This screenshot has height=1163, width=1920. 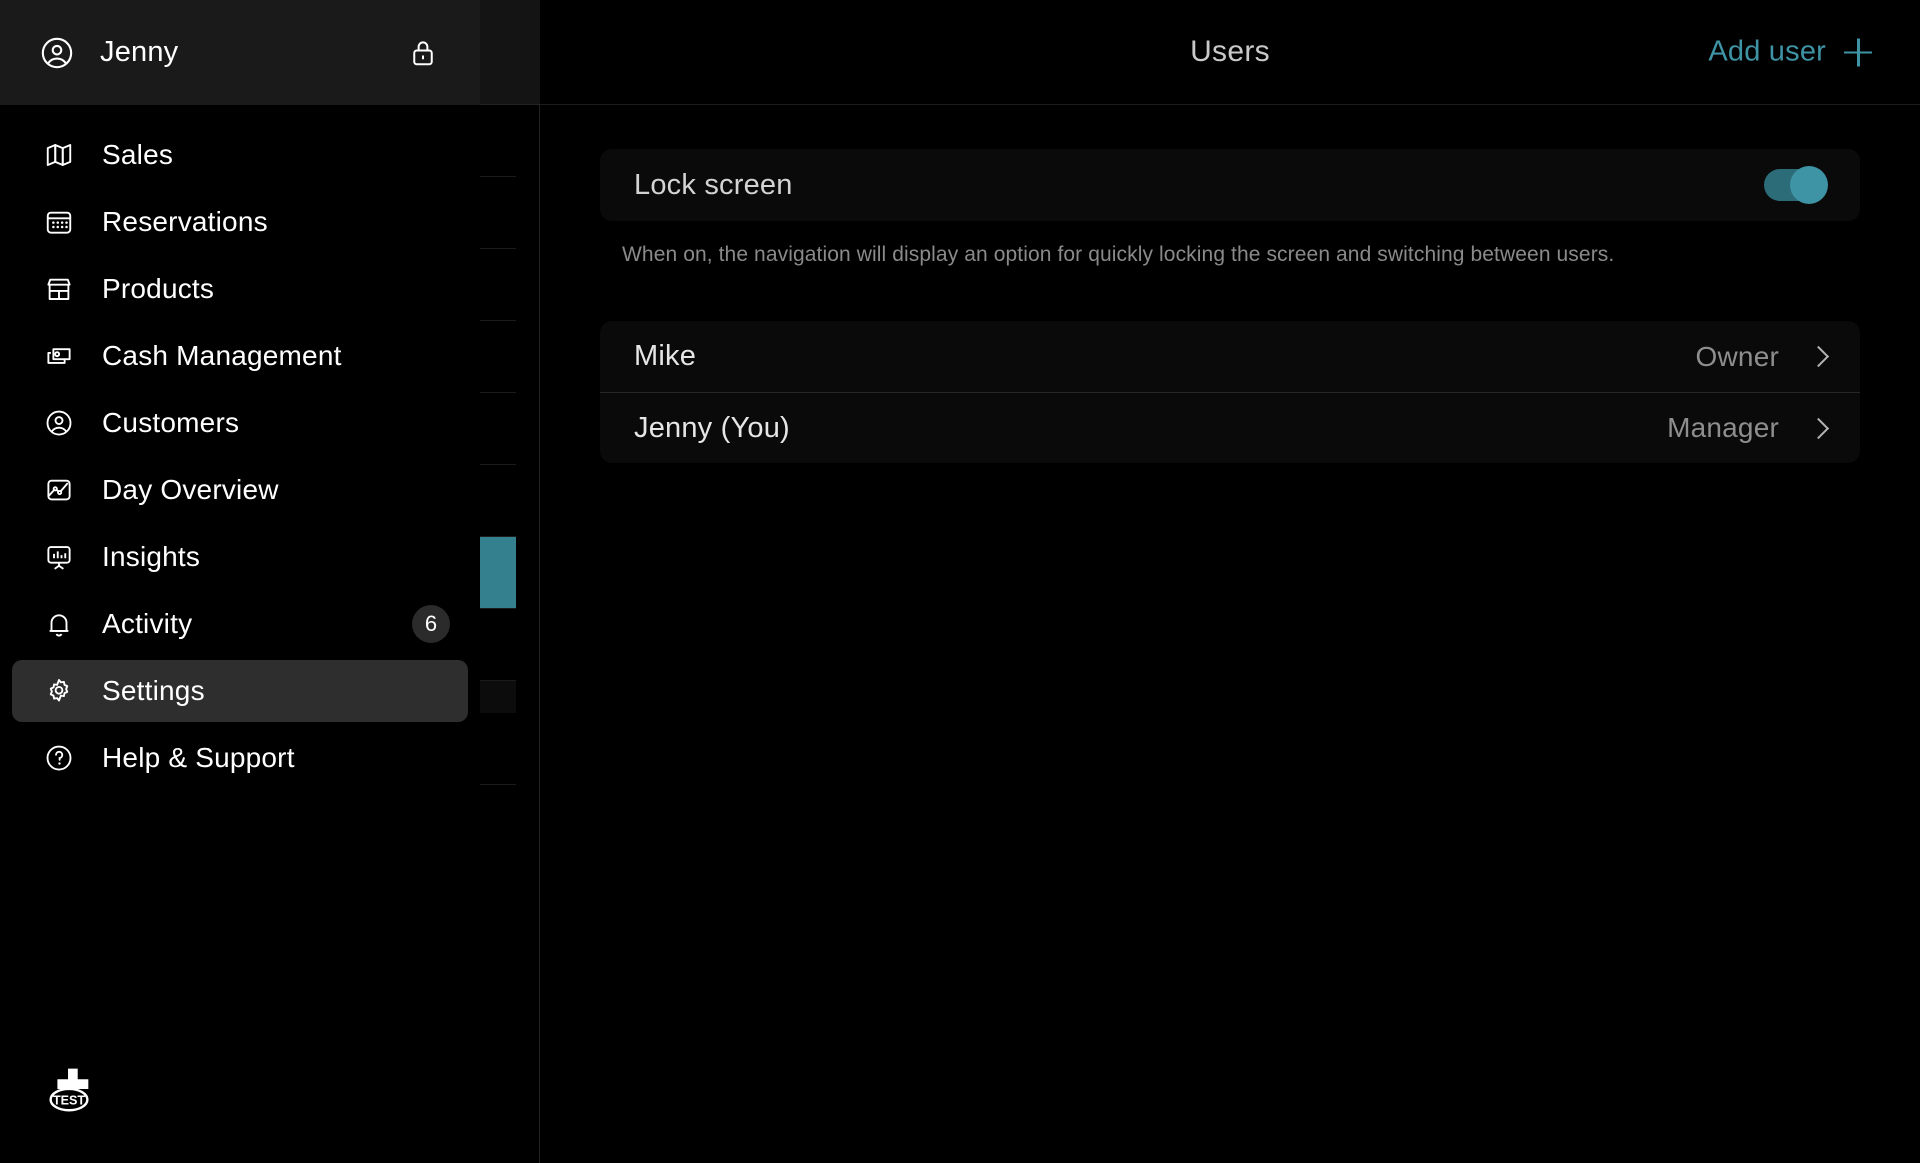 I want to click on sidebar-item-help-support: Help & Support, so click(x=240, y=758).